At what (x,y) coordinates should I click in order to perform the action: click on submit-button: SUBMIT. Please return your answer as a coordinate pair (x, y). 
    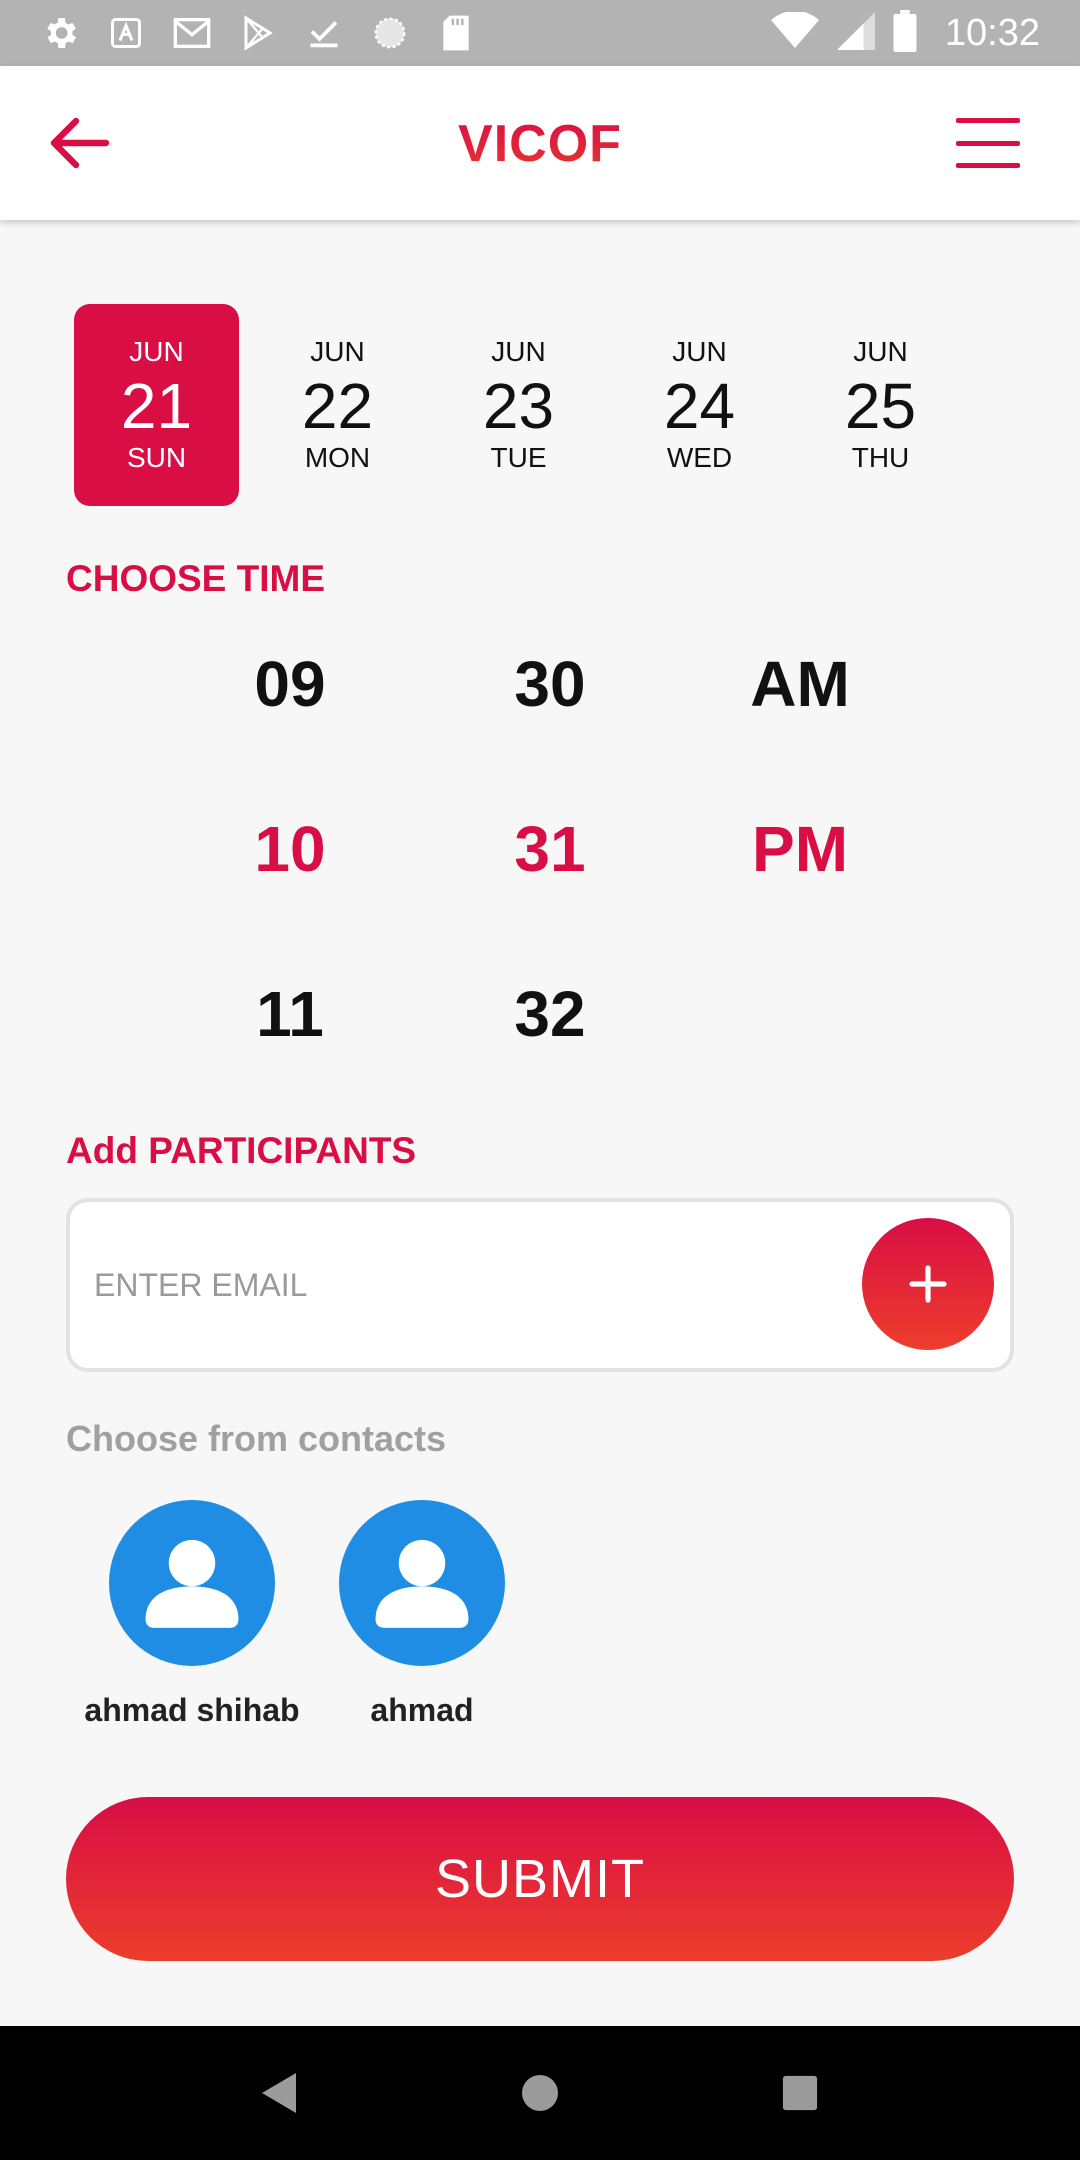
    Looking at the image, I should click on (540, 1879).